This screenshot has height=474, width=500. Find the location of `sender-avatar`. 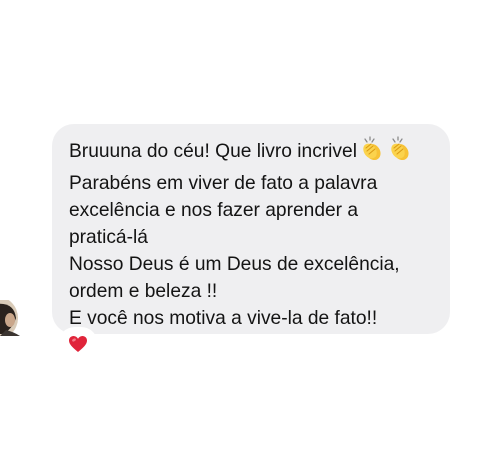

sender-avatar is located at coordinates (18, 318).